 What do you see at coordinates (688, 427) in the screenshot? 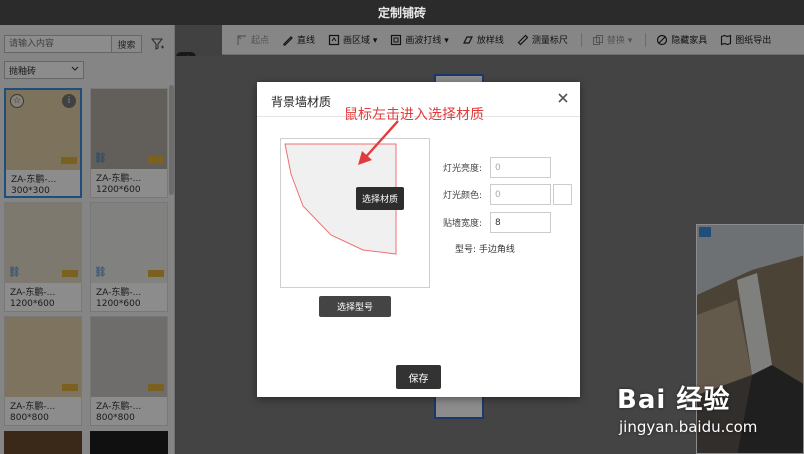
I see `watermark-url: jingyan.baidu.com` at bounding box center [688, 427].